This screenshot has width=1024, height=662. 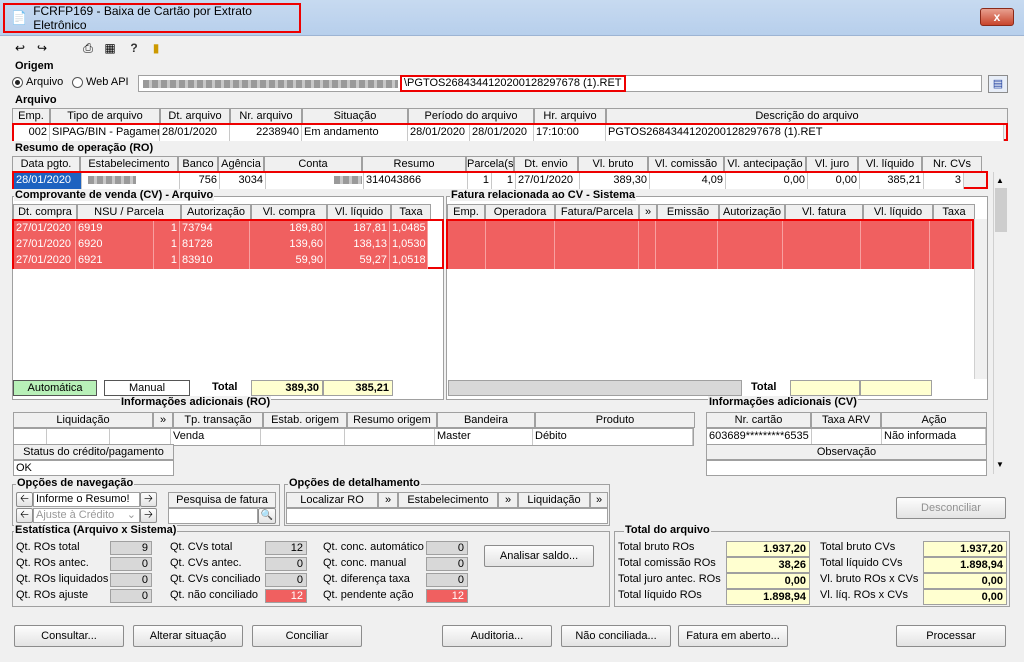 What do you see at coordinates (215, 245) in the screenshot?
I see `cv-cell: 81728` at bounding box center [215, 245].